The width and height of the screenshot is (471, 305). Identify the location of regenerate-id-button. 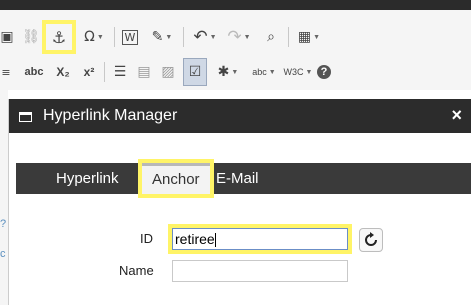
(371, 240).